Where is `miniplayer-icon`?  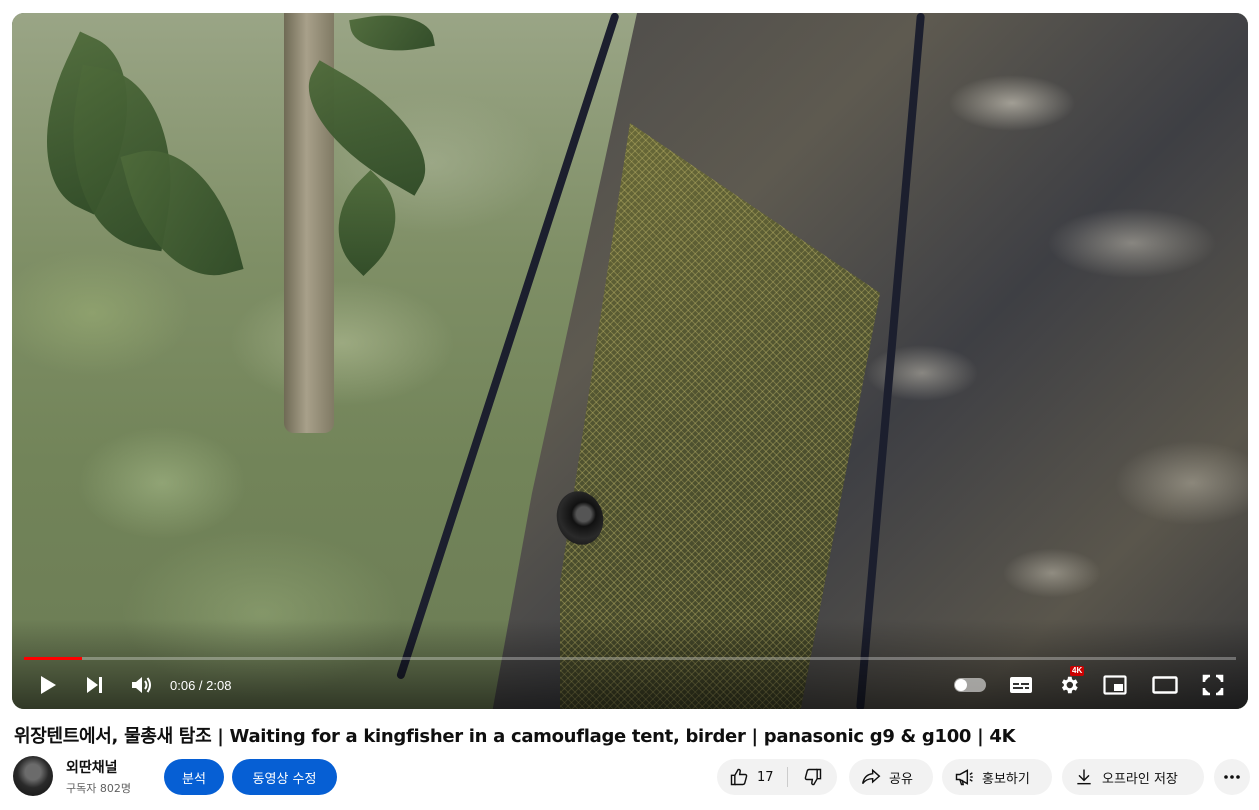
miniplayer-icon is located at coordinates (1115, 685).